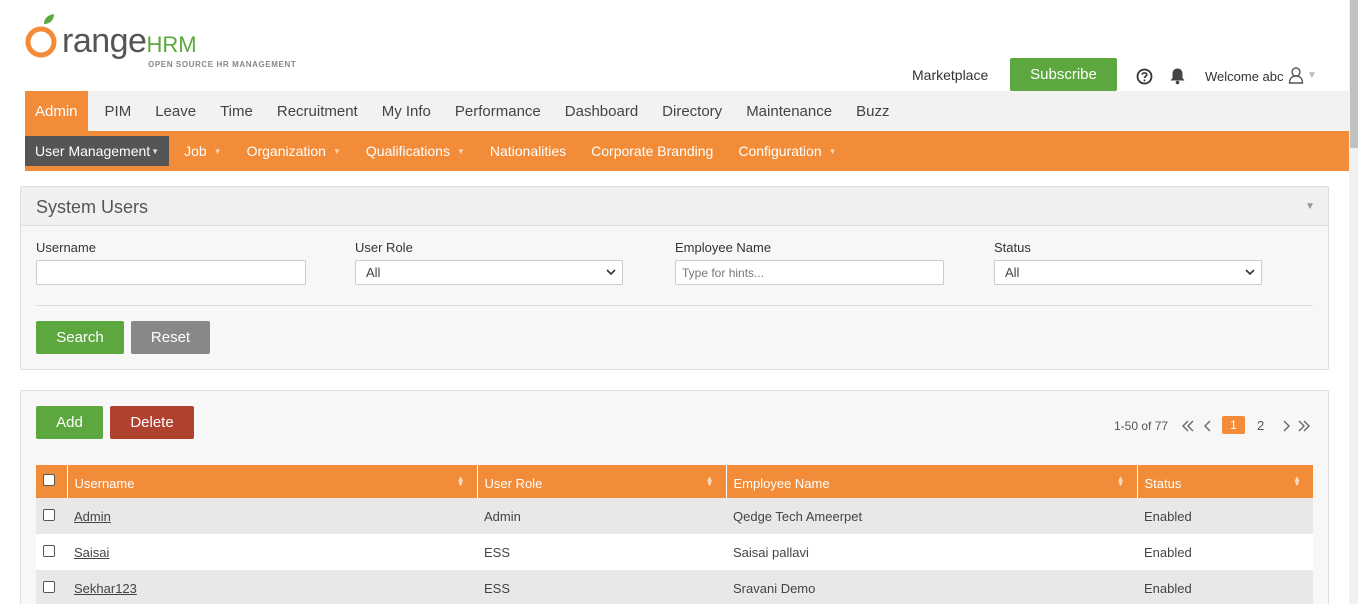  What do you see at coordinates (222, 64) in the screenshot?
I see `logo-tagline: OPEN SOURCE HR MANAGEMENT` at bounding box center [222, 64].